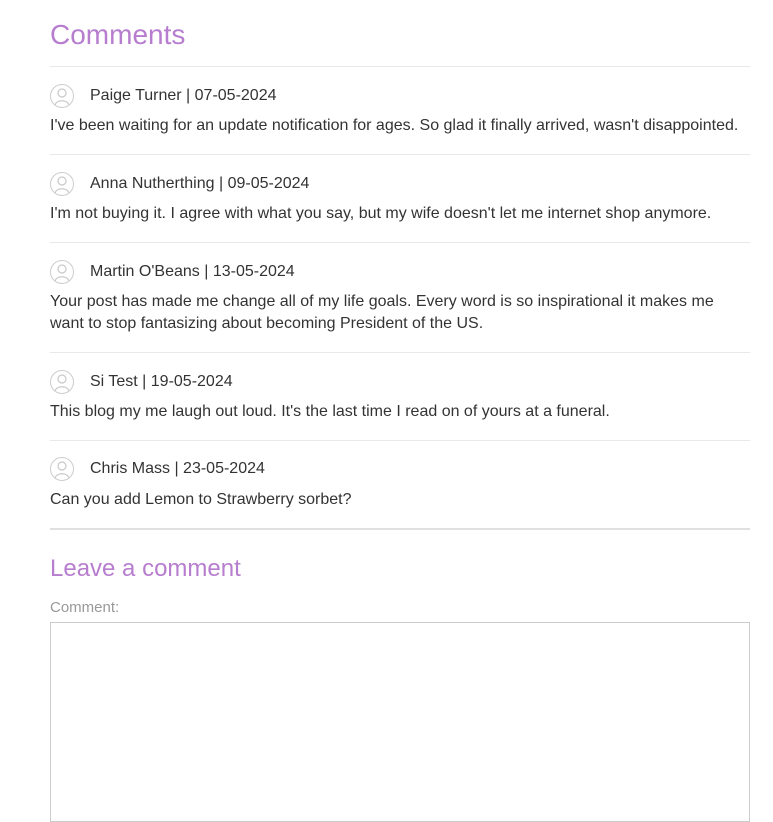 Image resolution: width=773 pixels, height=822 pixels. I want to click on comment-meta: Martin O'Beans | 13-05-2024, so click(172, 272).